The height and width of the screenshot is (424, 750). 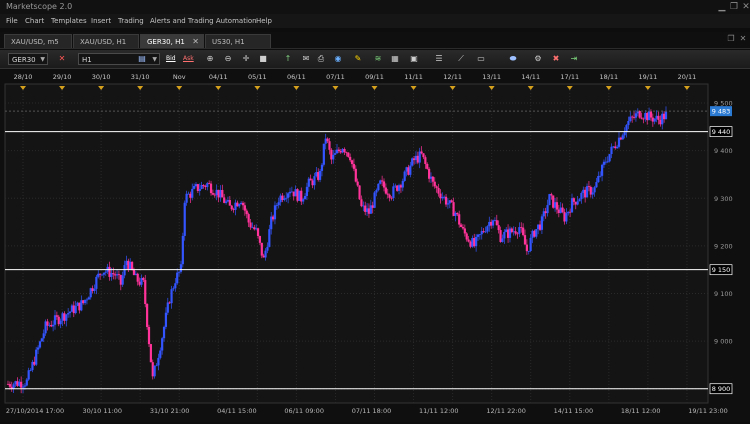 I want to click on stop-icon: ■, so click(x=263, y=59).